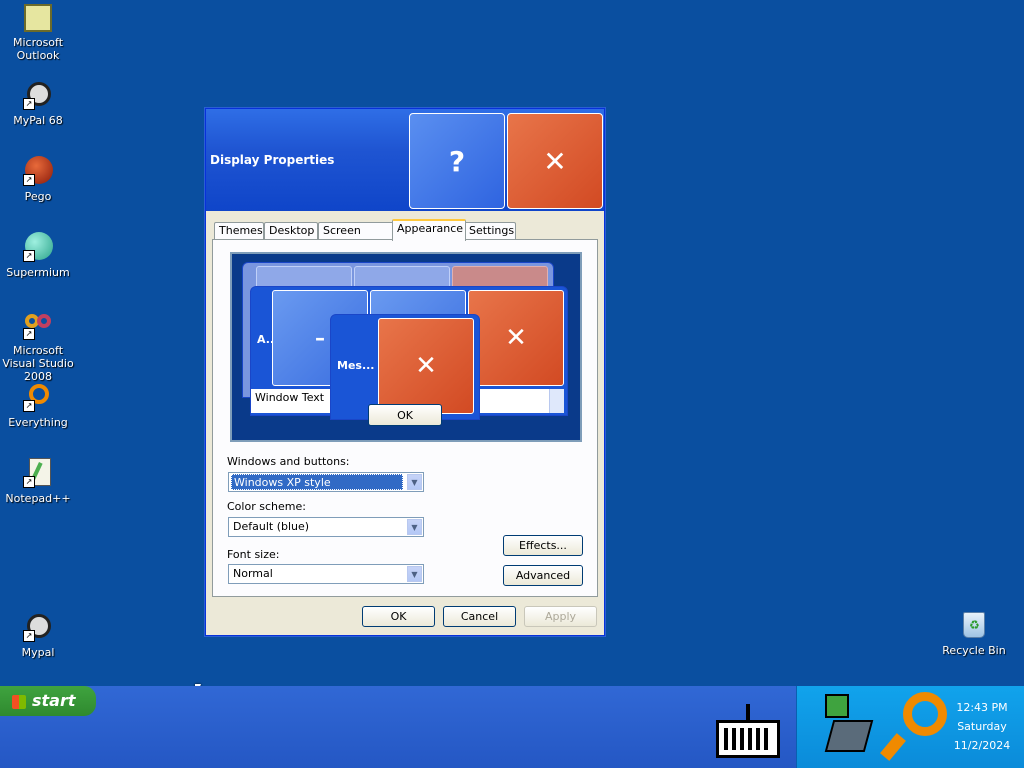 The image size is (1024, 768). What do you see at coordinates (326, 527) in the screenshot?
I see `color-scheme-select: Default (blue) ▼` at bounding box center [326, 527].